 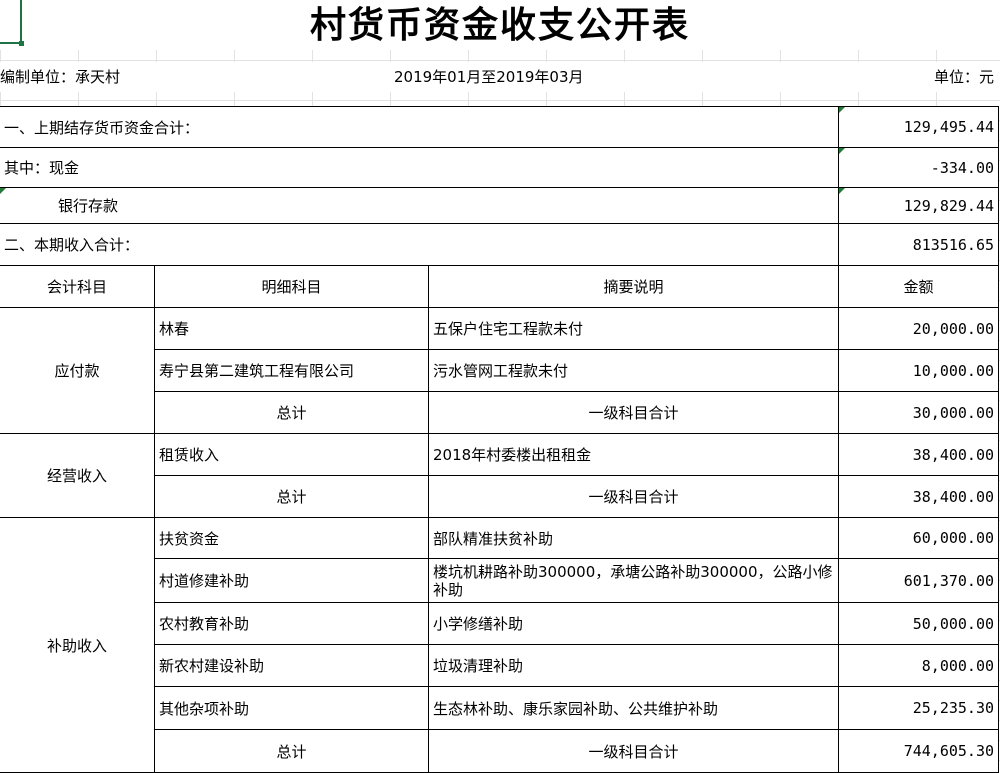 I want to click on report-header-row: 编制单位：承天村 2019年01月至2019年03月 单位：元, so click(x=500, y=77).